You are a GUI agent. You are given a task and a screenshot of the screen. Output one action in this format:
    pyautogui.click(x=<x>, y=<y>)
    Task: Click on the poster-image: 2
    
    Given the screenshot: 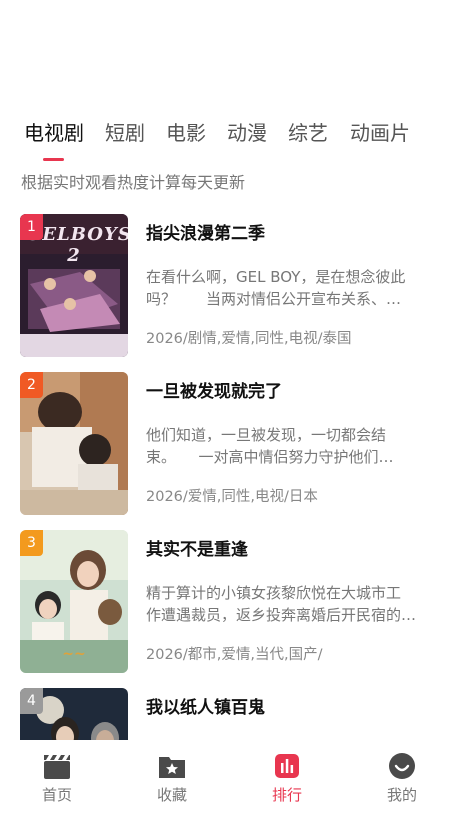 What is the action you would take?
    pyautogui.click(x=74, y=443)
    